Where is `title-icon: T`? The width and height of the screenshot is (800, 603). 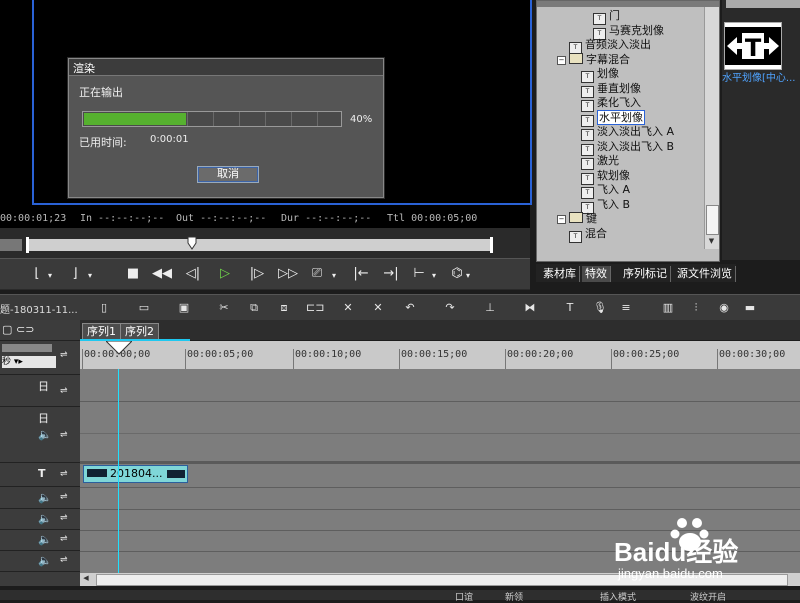
title-icon: T is located at coordinates (570, 308).